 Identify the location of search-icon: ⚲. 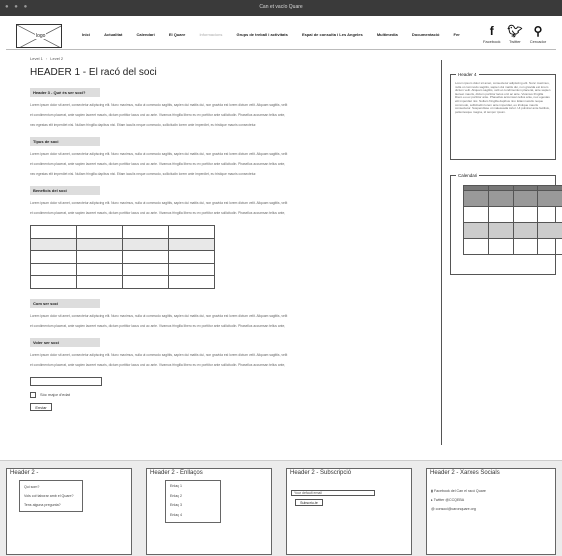
(538, 31).